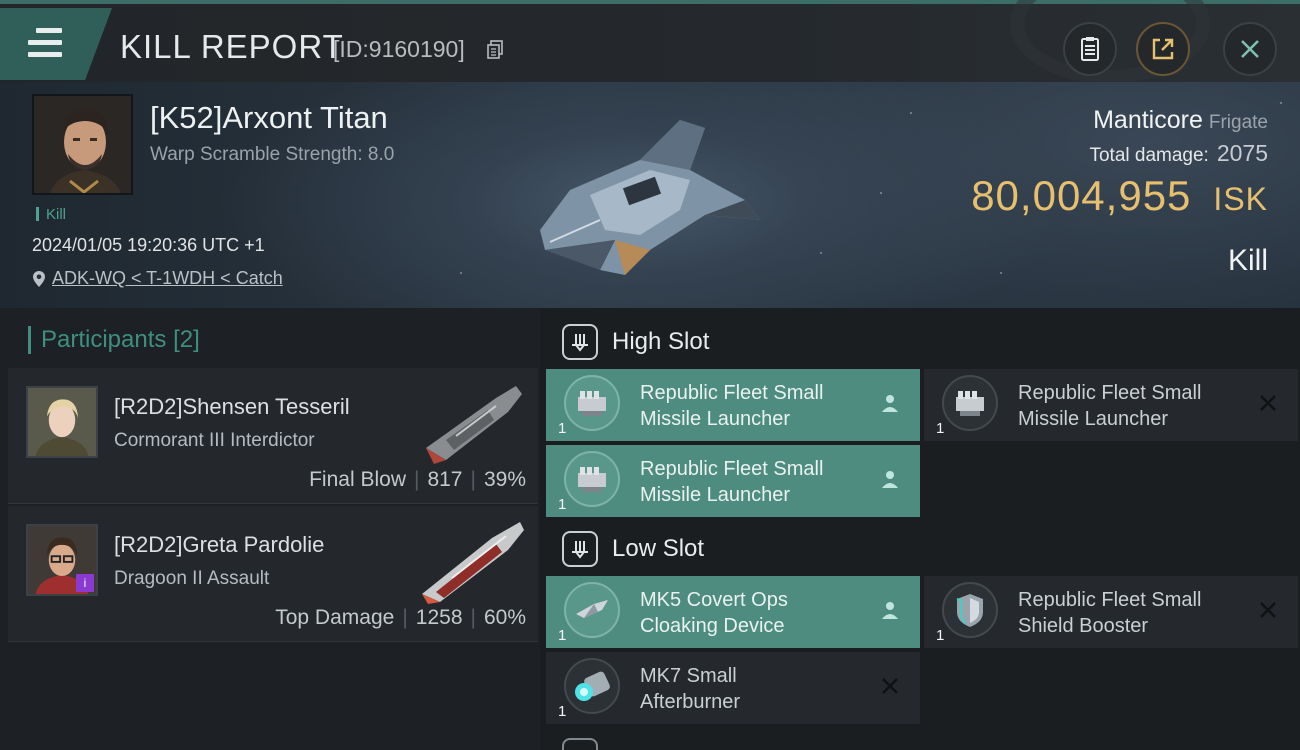  What do you see at coordinates (970, 610) in the screenshot?
I see `shield-booster-icon` at bounding box center [970, 610].